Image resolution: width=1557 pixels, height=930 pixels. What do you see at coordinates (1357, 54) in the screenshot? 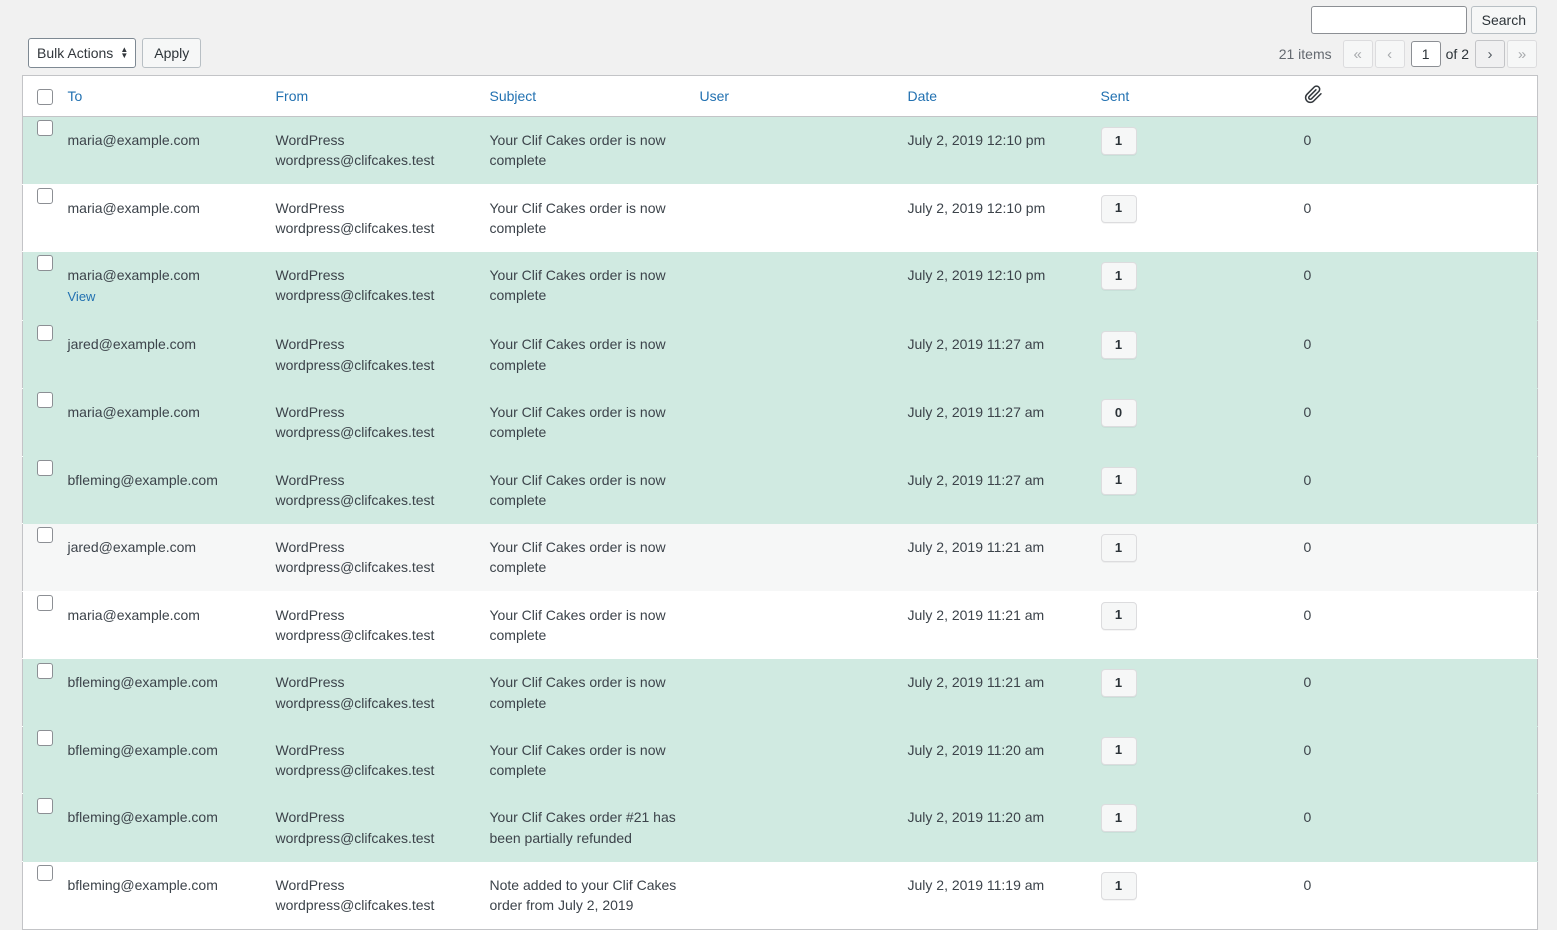
I see `first-page-button: «` at bounding box center [1357, 54].